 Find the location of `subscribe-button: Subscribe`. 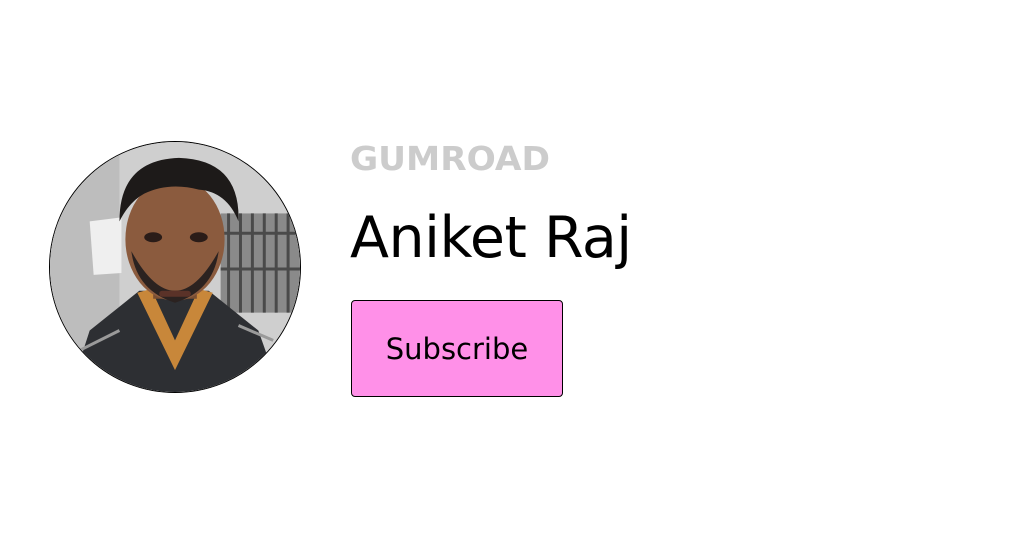

subscribe-button: Subscribe is located at coordinates (457, 348).